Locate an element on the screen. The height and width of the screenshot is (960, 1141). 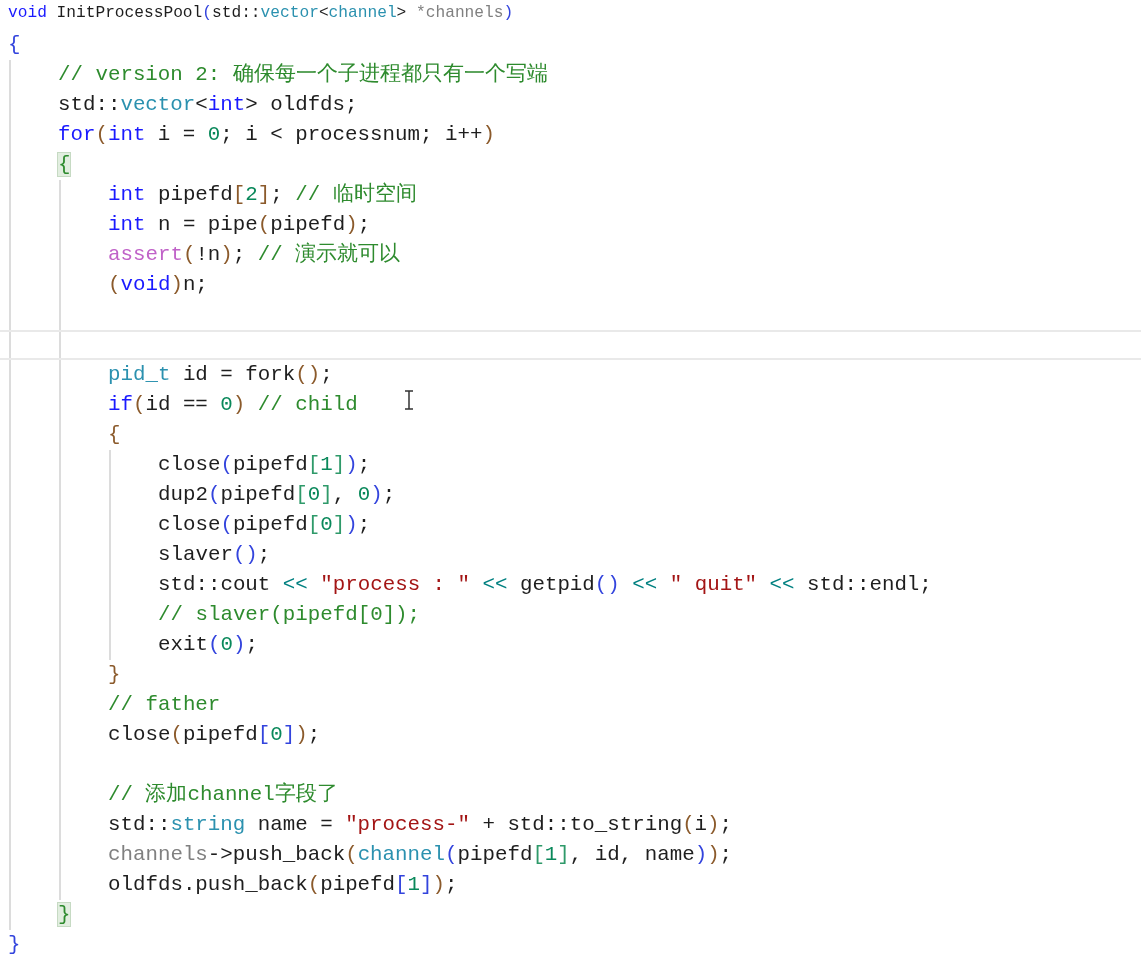
code-line: assert(!n); // 演示就可以 is located at coordinates (254, 254).